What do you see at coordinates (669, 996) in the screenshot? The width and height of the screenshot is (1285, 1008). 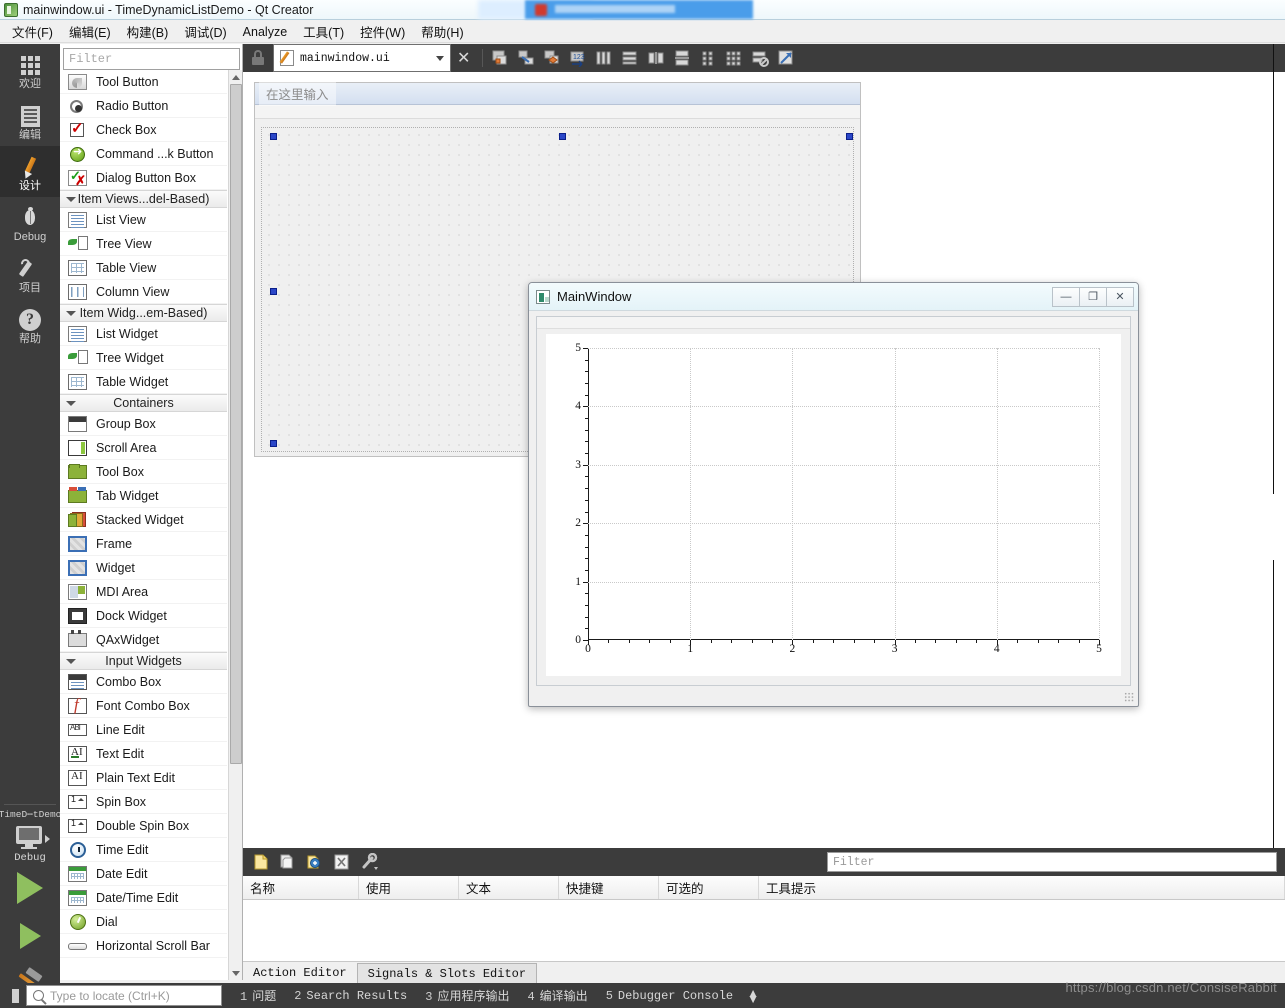 I see `output-tab-5: 5 Debugger Console` at bounding box center [669, 996].